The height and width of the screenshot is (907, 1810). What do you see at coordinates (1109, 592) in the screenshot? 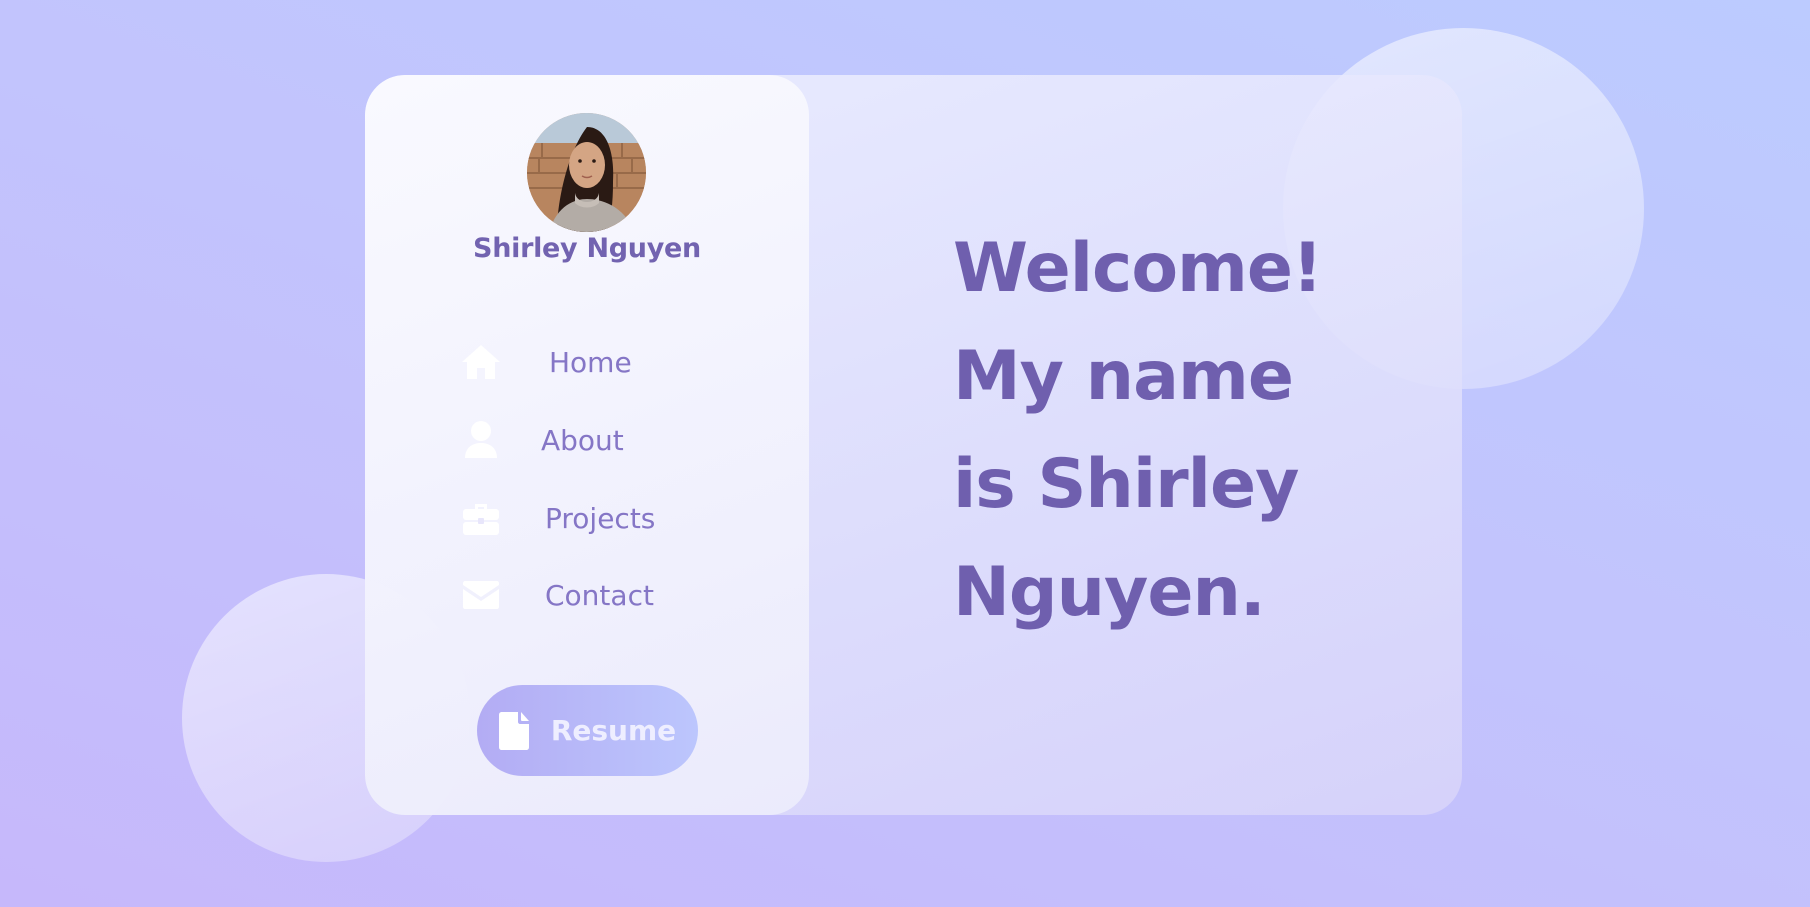
I see `welcome-line-4: Nguyen.` at bounding box center [1109, 592].